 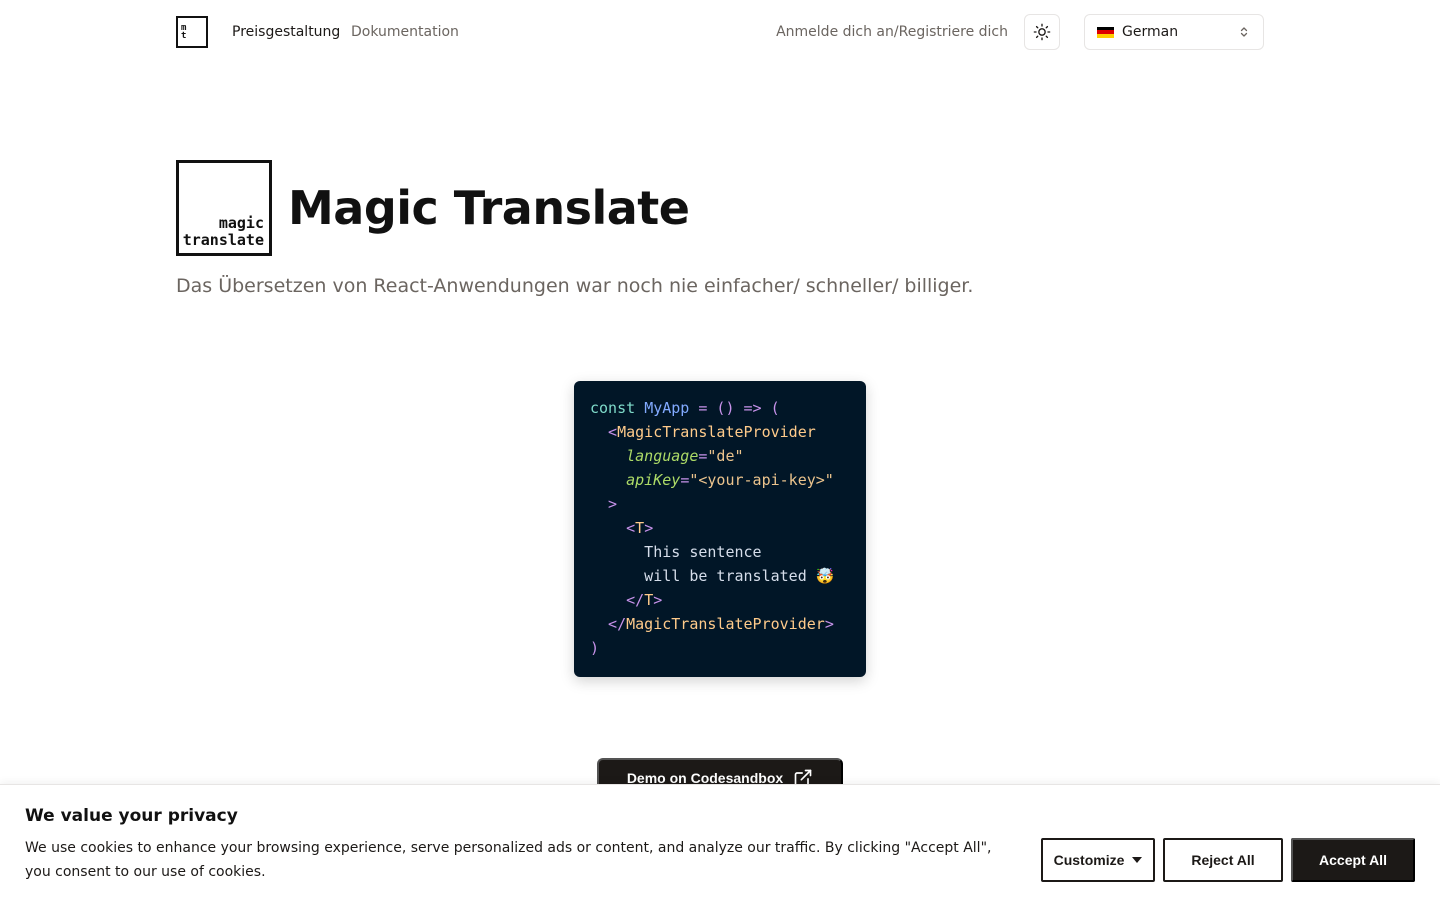 I want to click on nav-logo-line-2: t, so click(x=184, y=36).